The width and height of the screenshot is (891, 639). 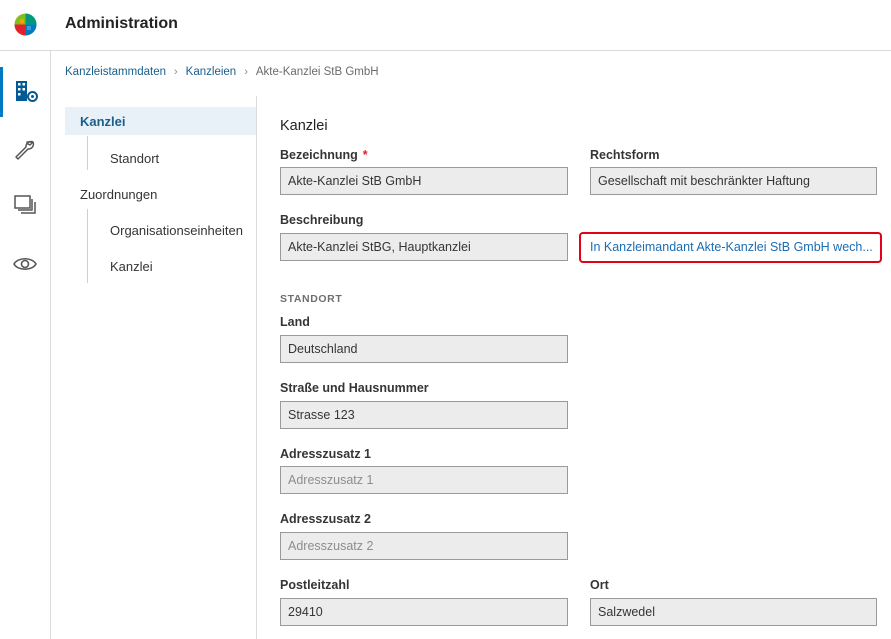 I want to click on nav-item-zuordnungen: Zuordnungen, so click(x=118, y=194).